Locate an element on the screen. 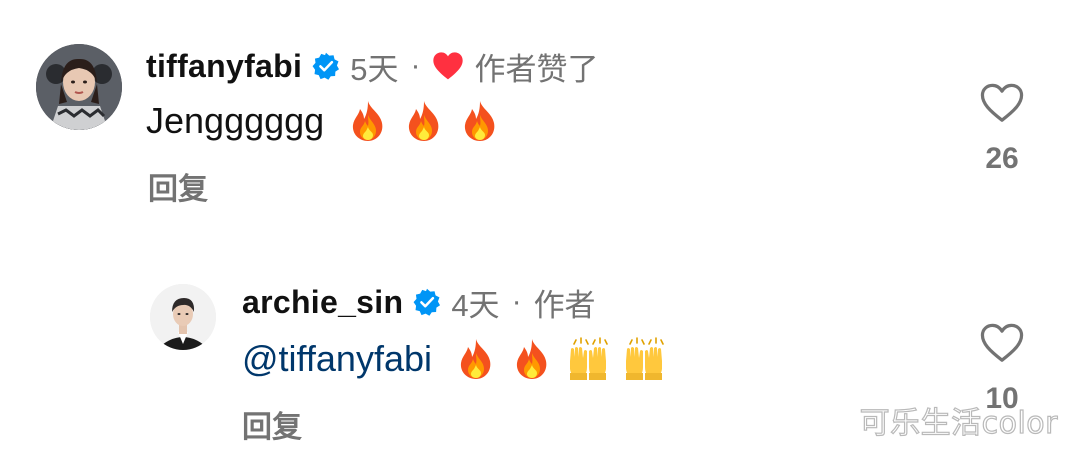 The image size is (1080, 462). comment-text: @tiffanyfabi is located at coordinates (454, 359).